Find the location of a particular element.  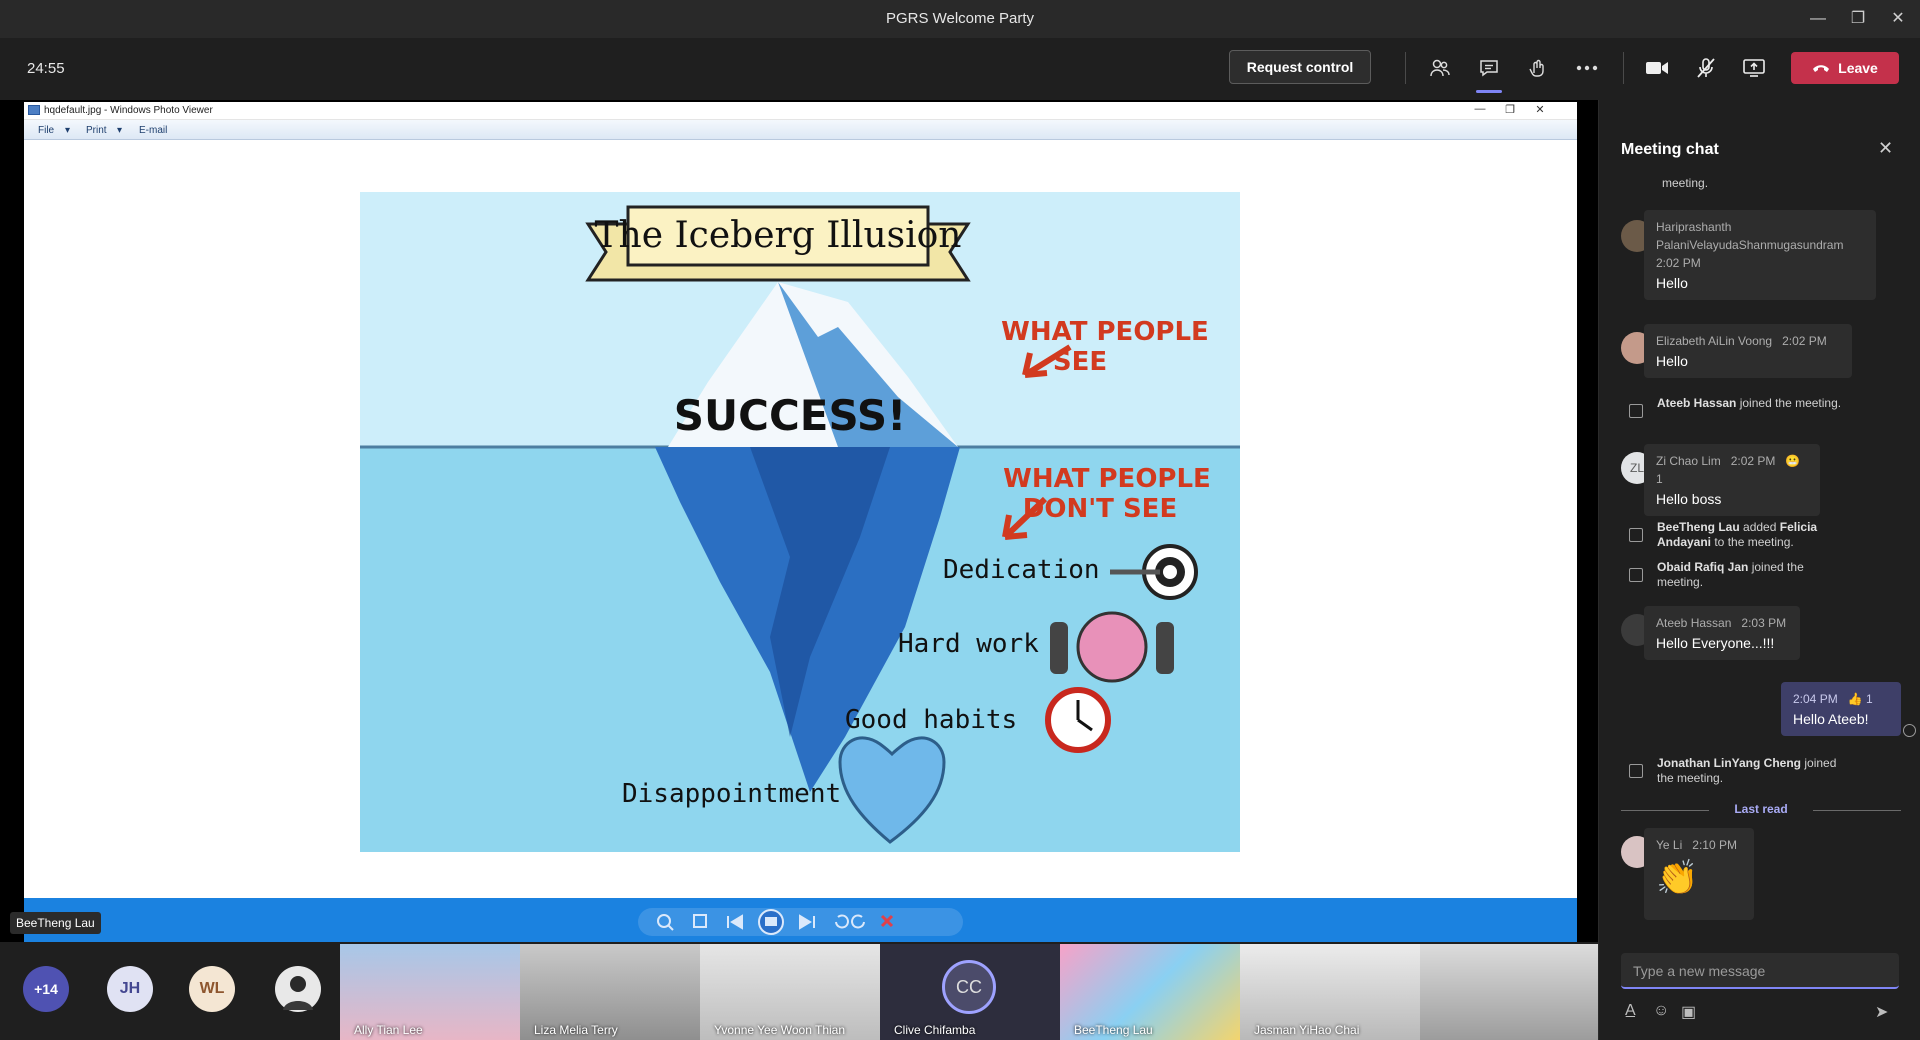

tile-name: Jasman YiHao Chai is located at coordinates (1307, 1030).